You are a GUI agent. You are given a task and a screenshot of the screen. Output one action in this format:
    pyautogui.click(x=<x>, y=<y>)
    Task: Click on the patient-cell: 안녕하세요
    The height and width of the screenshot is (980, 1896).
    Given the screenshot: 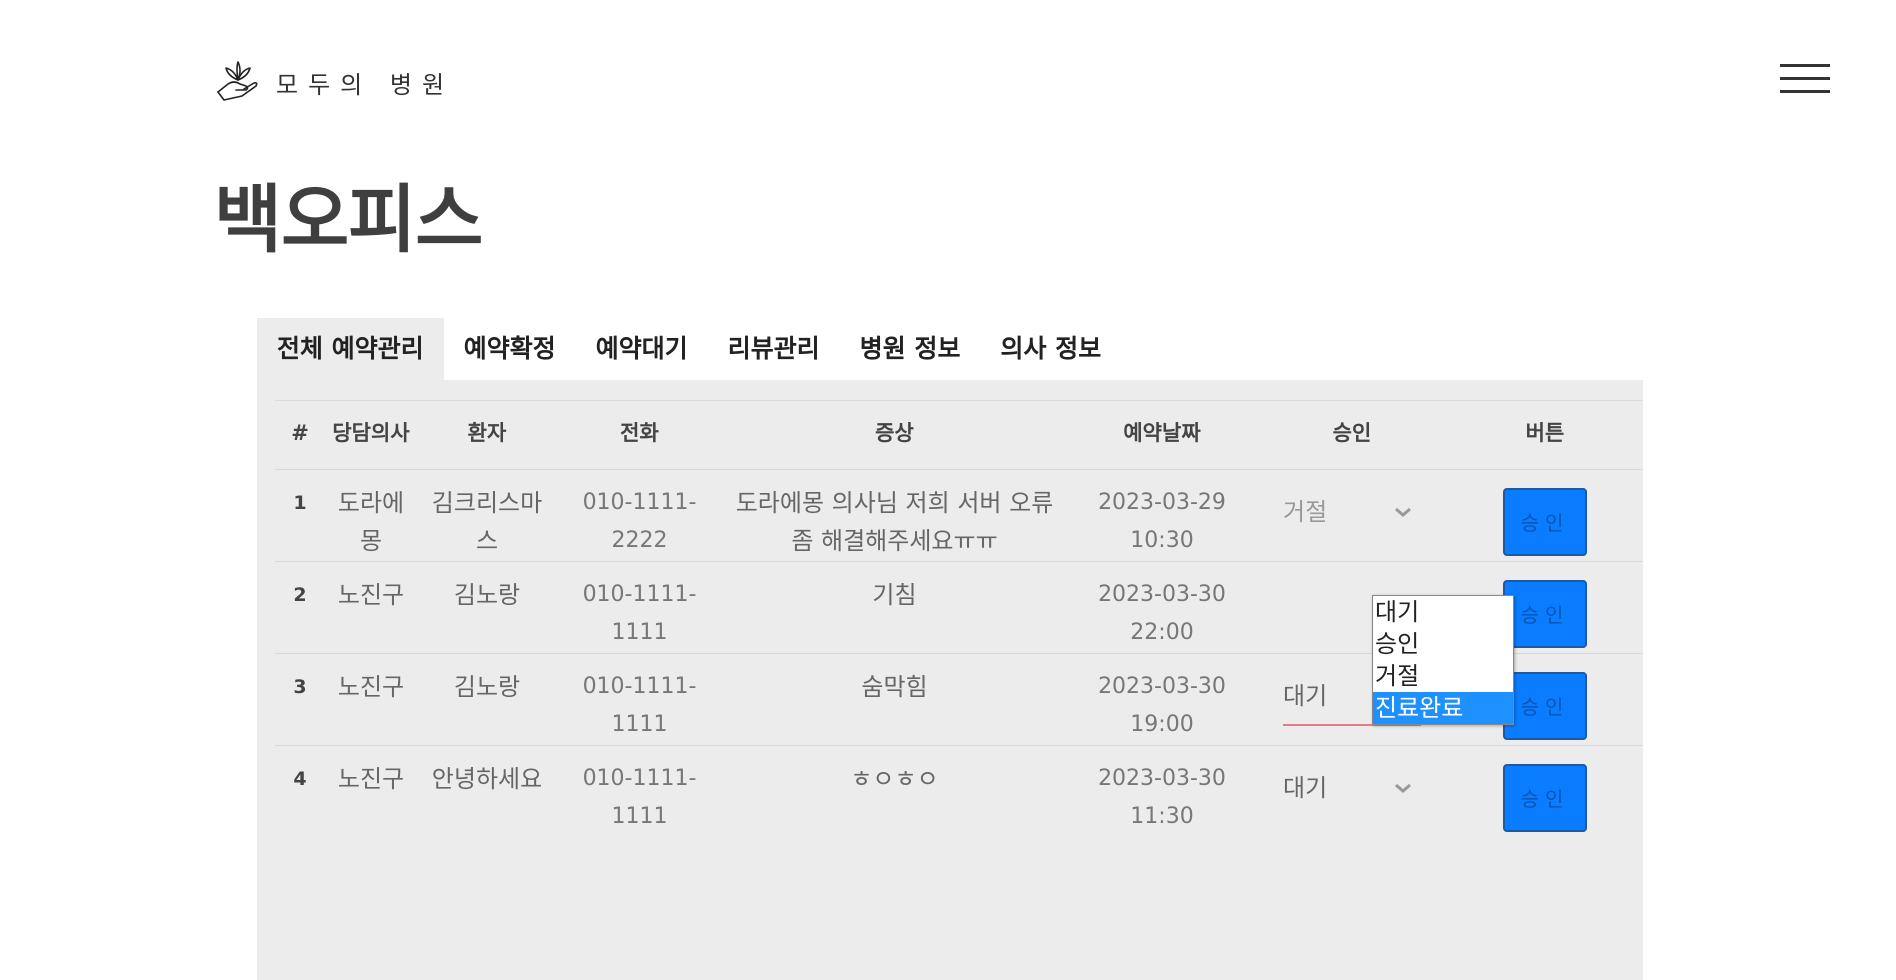 What is the action you would take?
    pyautogui.click(x=487, y=791)
    